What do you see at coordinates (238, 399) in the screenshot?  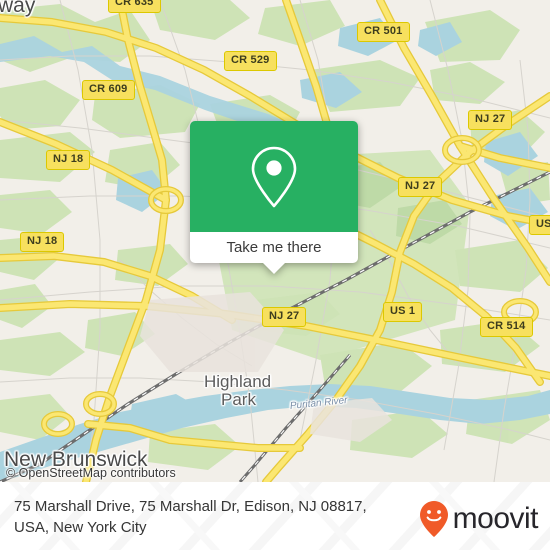 I see `place-label-highland-park: Park` at bounding box center [238, 399].